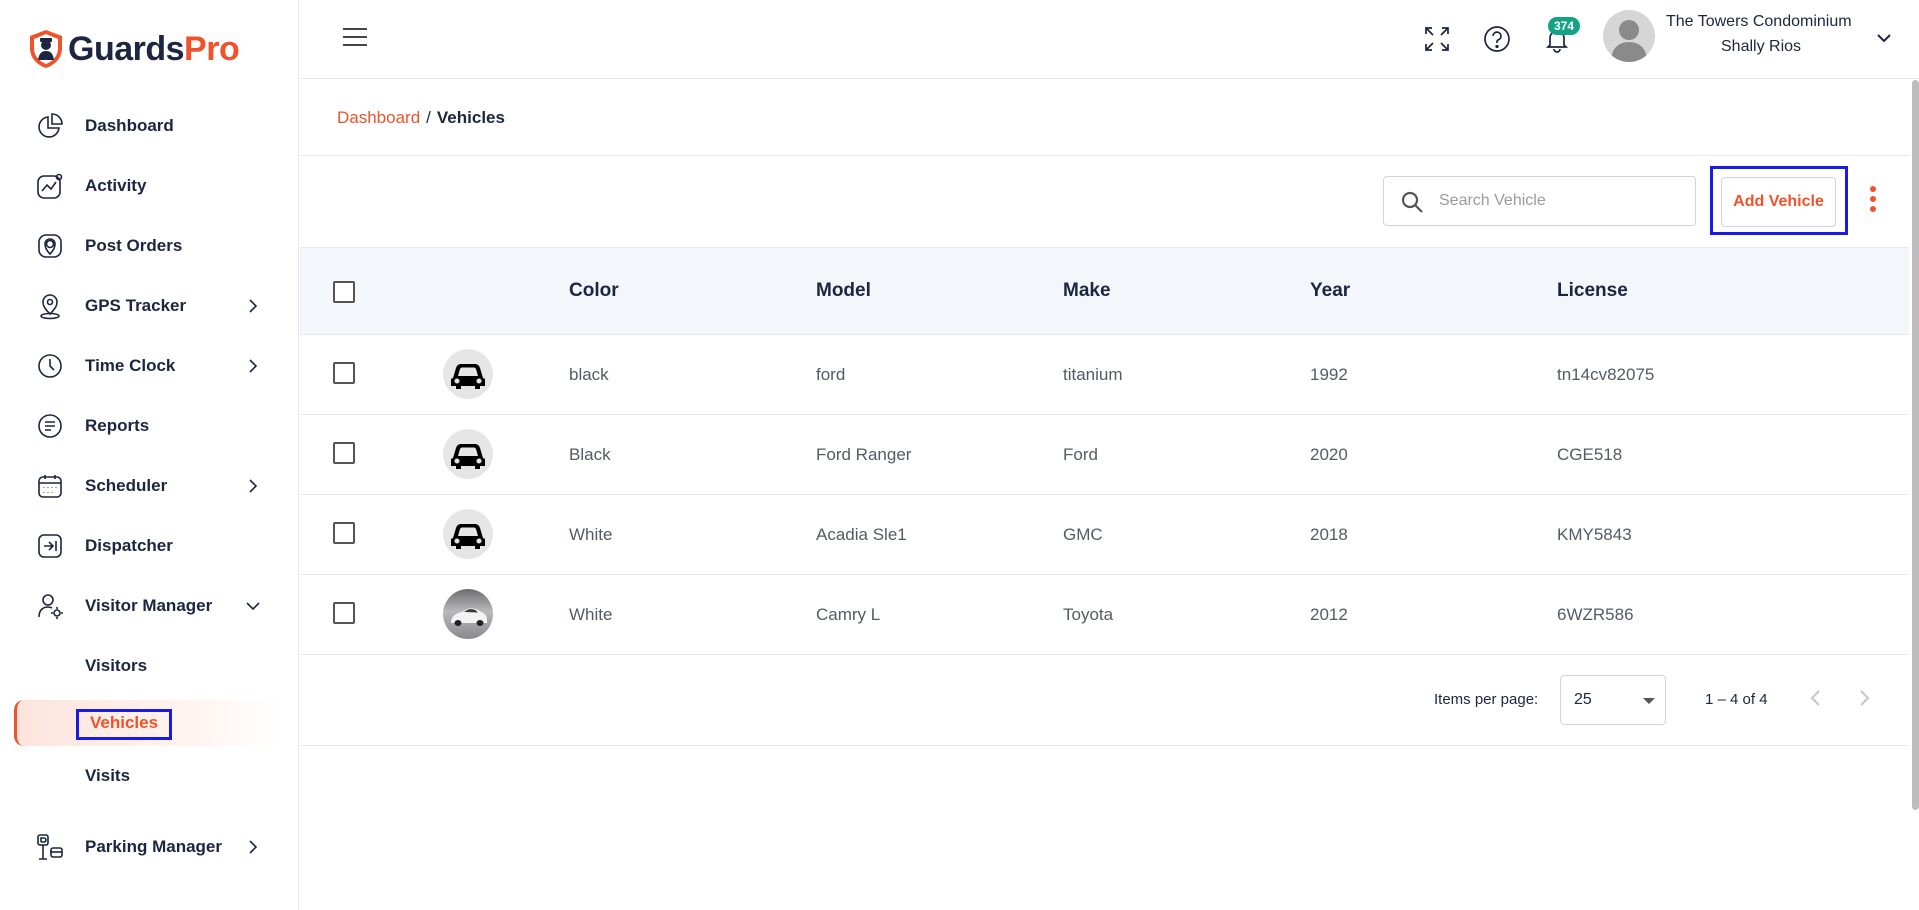  I want to click on sidebar-subitem-visitors: Visitors, so click(149, 666).